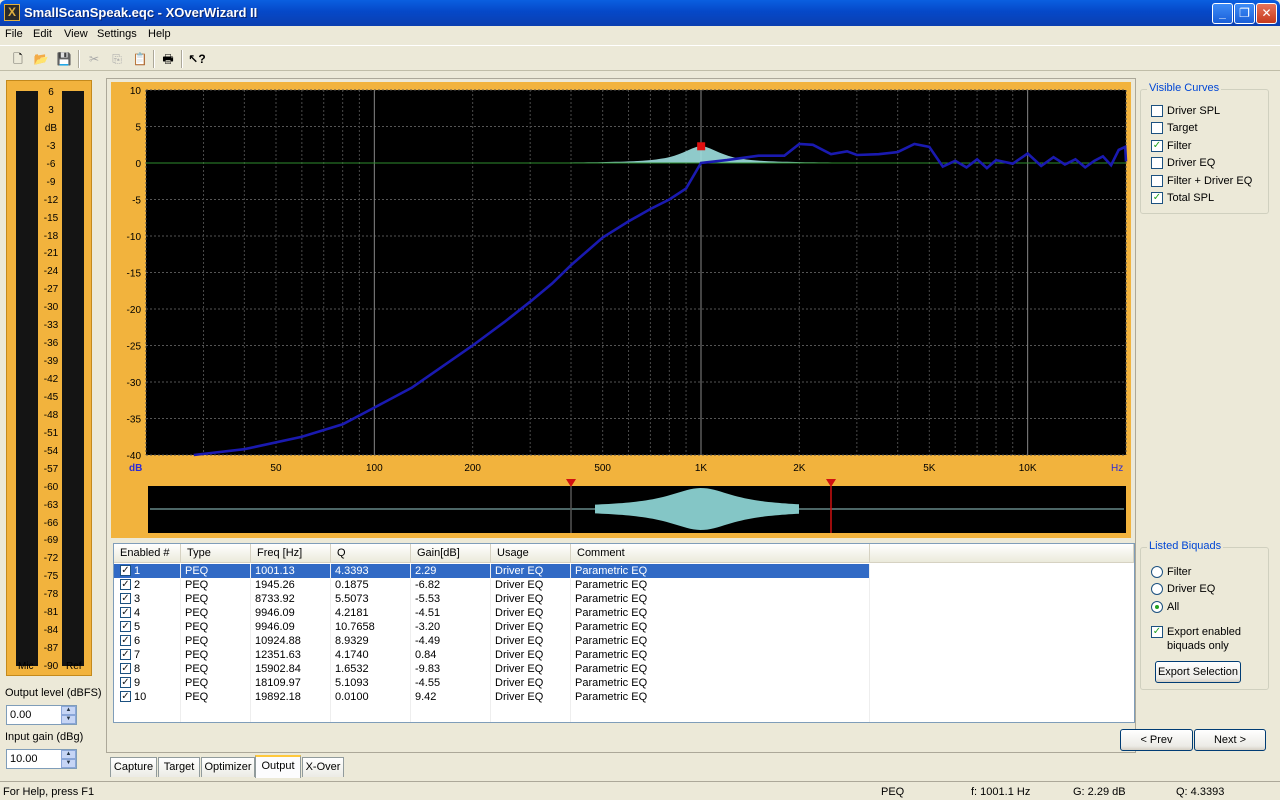 The height and width of the screenshot is (800, 1280). What do you see at coordinates (41, 59) in the screenshot?
I see `open-icon: 📂` at bounding box center [41, 59].